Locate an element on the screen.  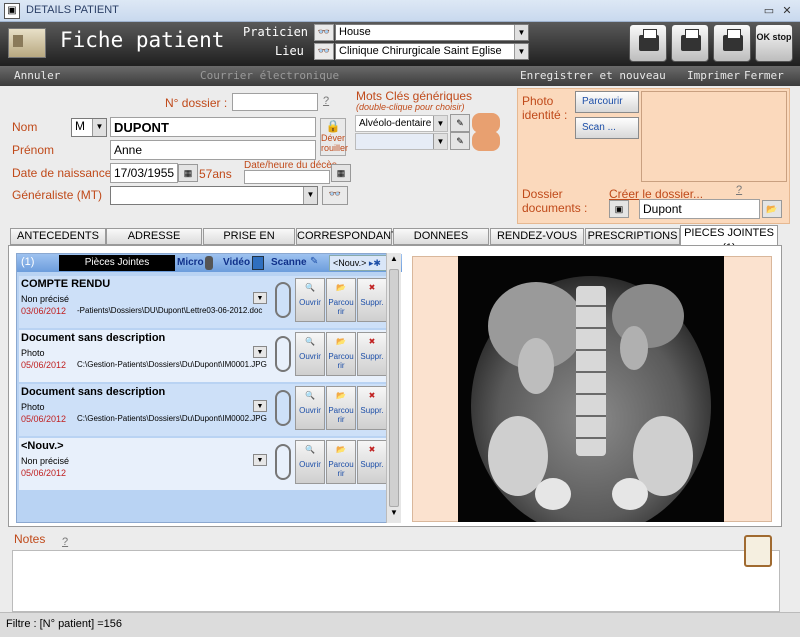
tab-pieces-jointes: PIECES JOINTES (1) is located at coordinates (729, 239).